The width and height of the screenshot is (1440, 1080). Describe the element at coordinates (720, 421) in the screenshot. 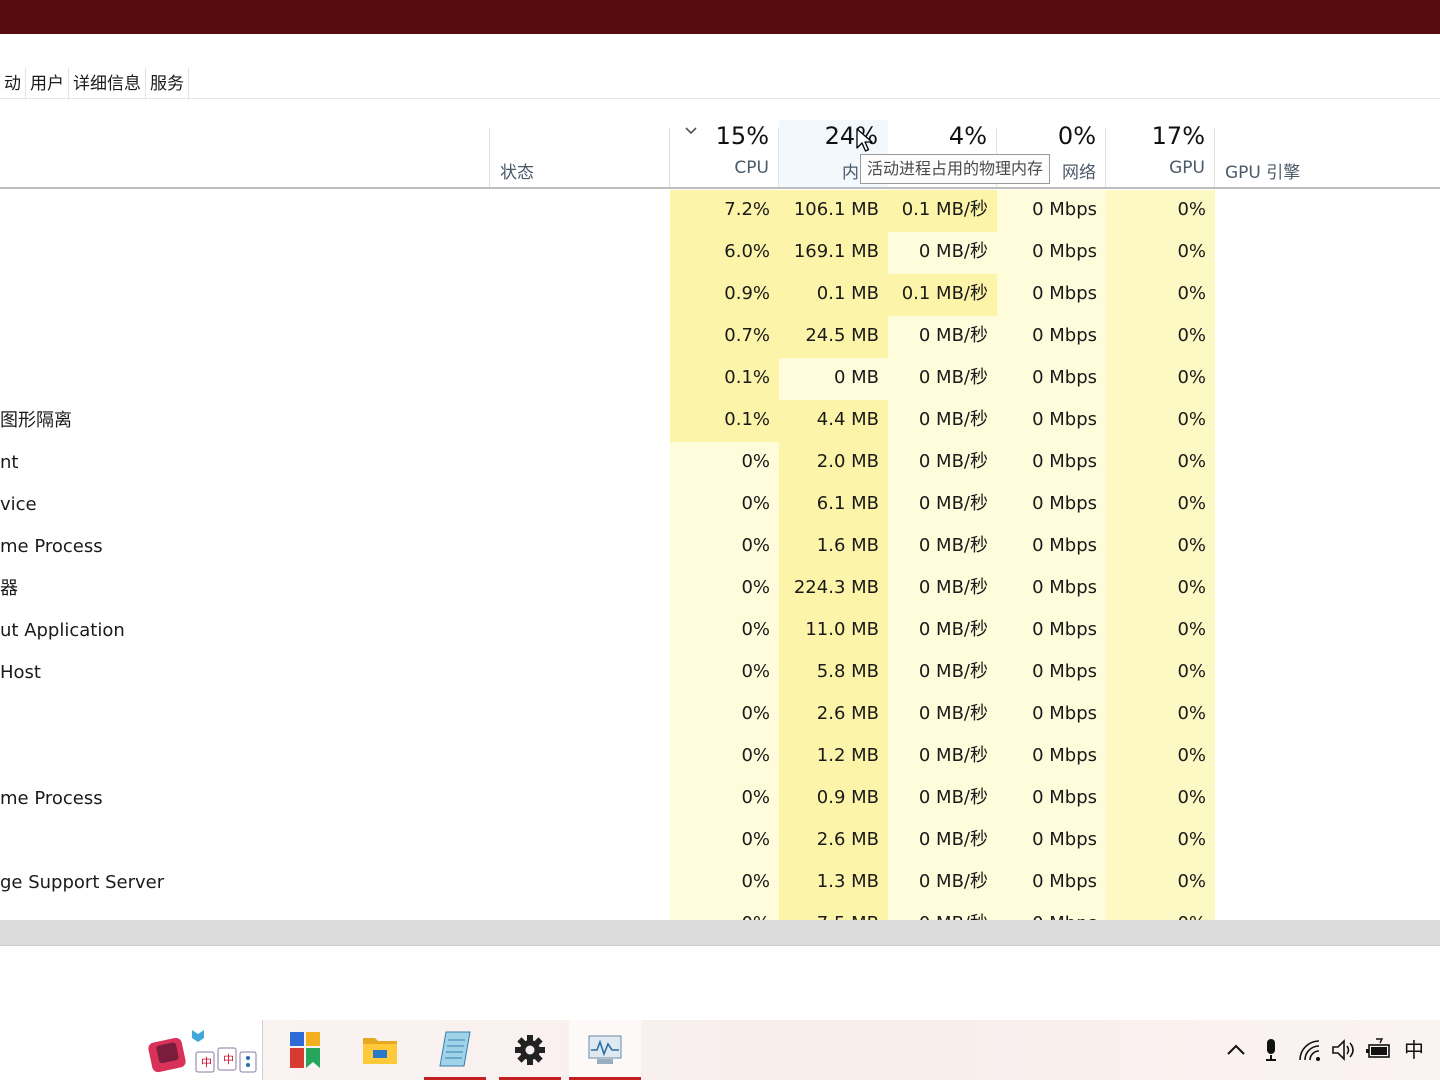

I see `table-row: 图形隔离 0.1% 4.4 MB 0 MB/秒 0 Mbps 0%` at that location.